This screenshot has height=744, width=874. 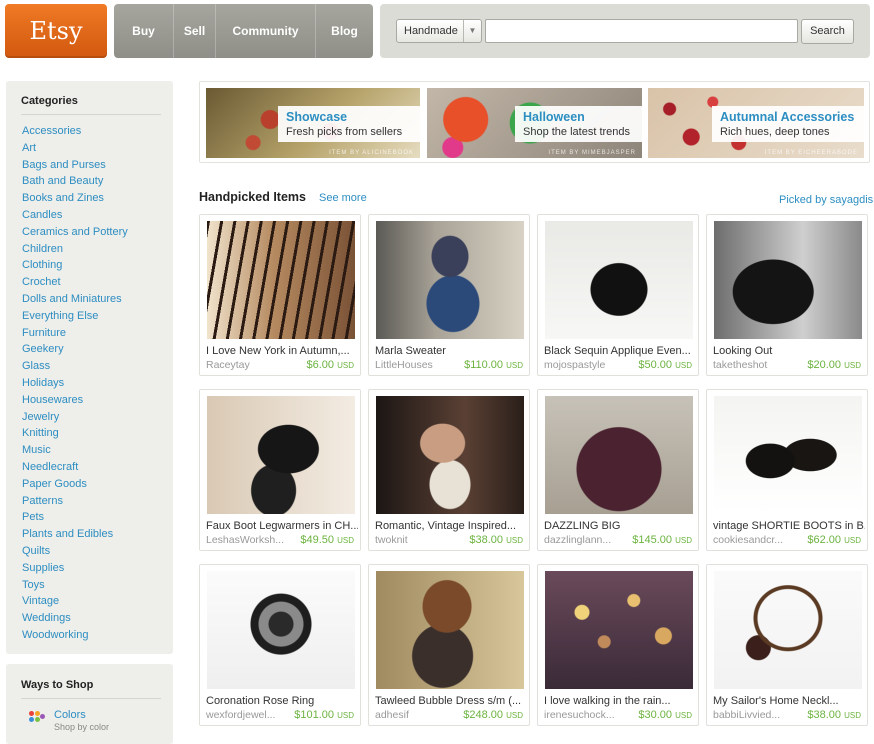 I want to click on category-link: Needlecraft, so click(x=75, y=468).